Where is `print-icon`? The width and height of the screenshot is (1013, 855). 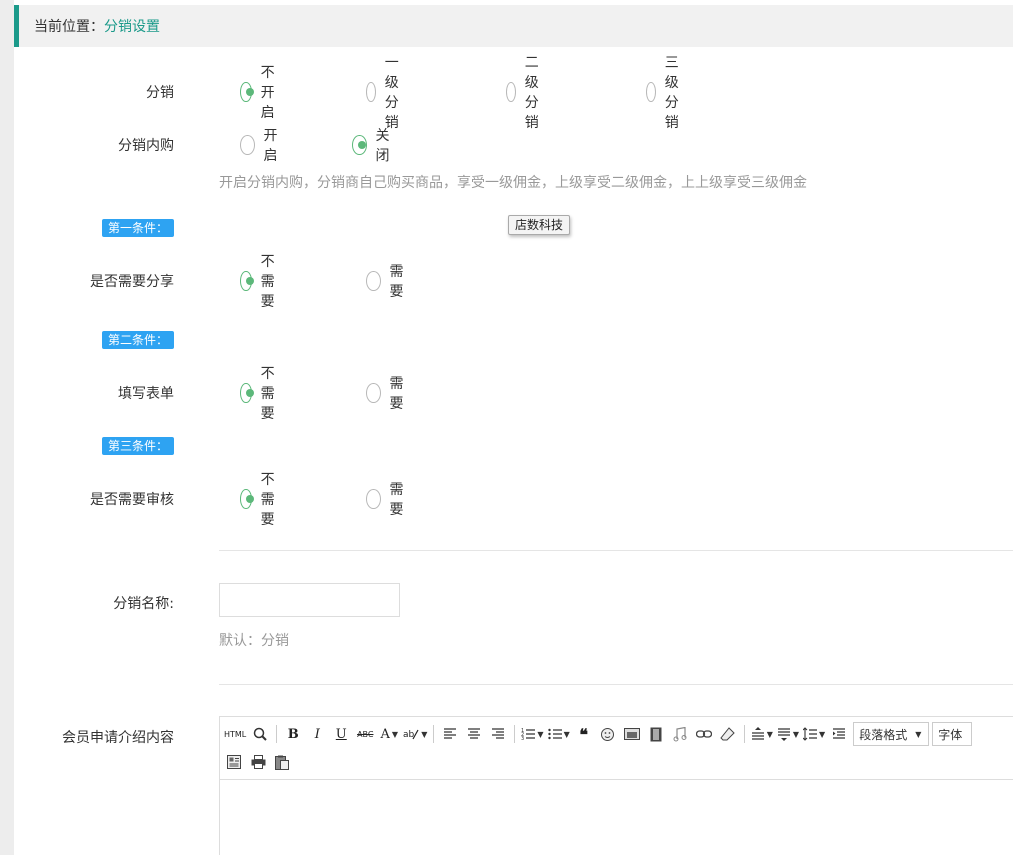 print-icon is located at coordinates (258, 762).